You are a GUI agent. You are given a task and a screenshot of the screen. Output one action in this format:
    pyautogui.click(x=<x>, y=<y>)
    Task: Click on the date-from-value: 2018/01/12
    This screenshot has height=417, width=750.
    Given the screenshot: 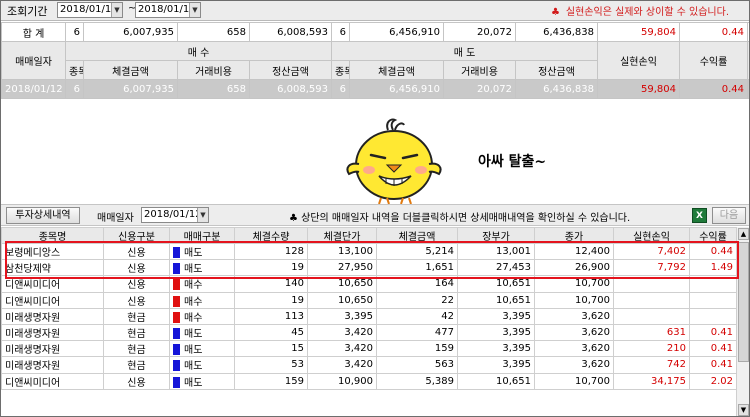 What is the action you would take?
    pyautogui.click(x=89, y=9)
    